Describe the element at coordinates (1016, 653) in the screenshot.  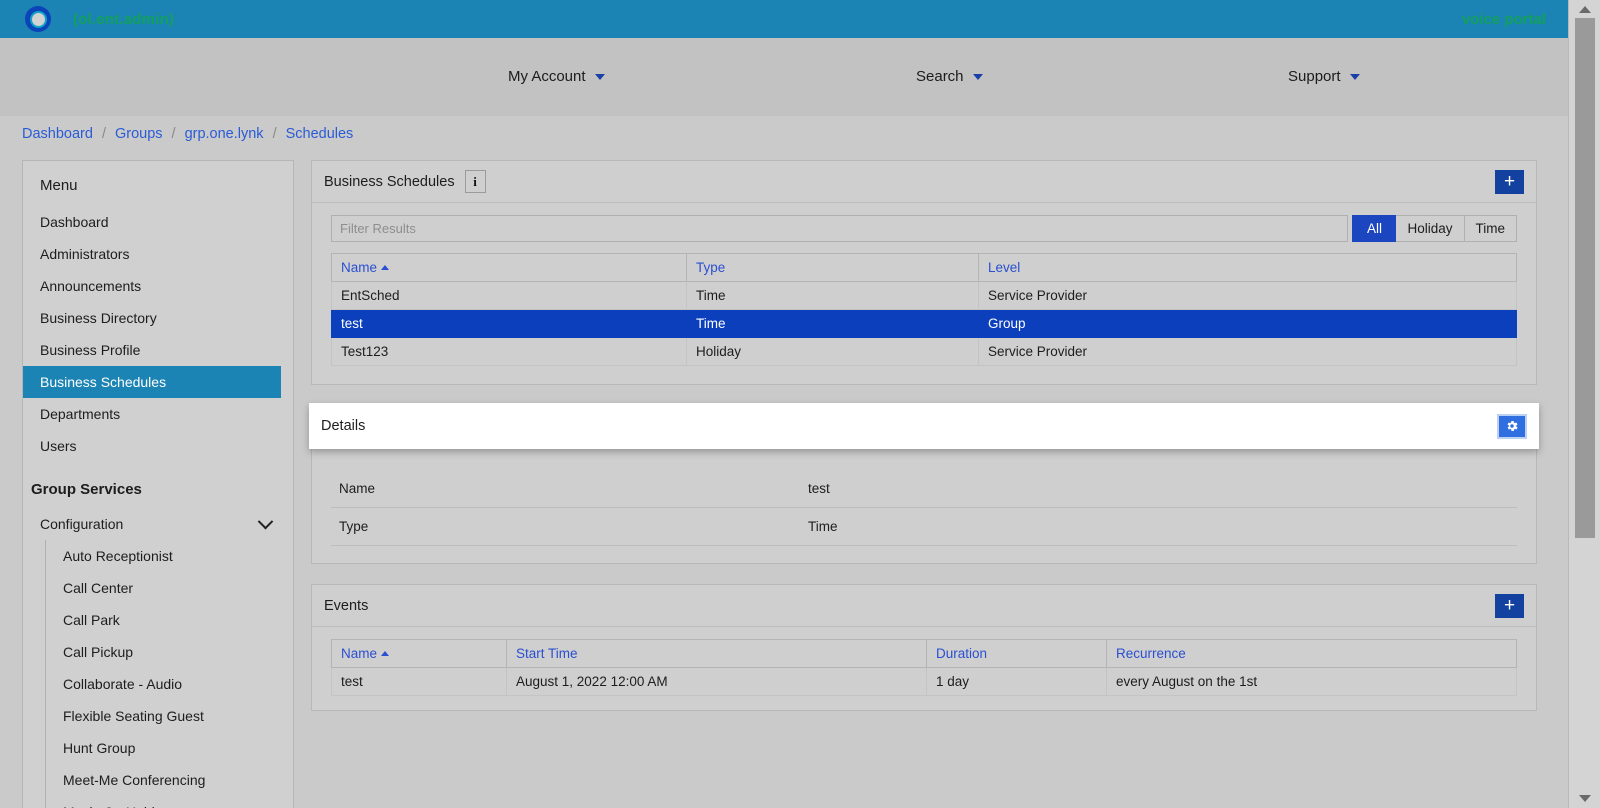
I see `column-header-duration: Duration` at that location.